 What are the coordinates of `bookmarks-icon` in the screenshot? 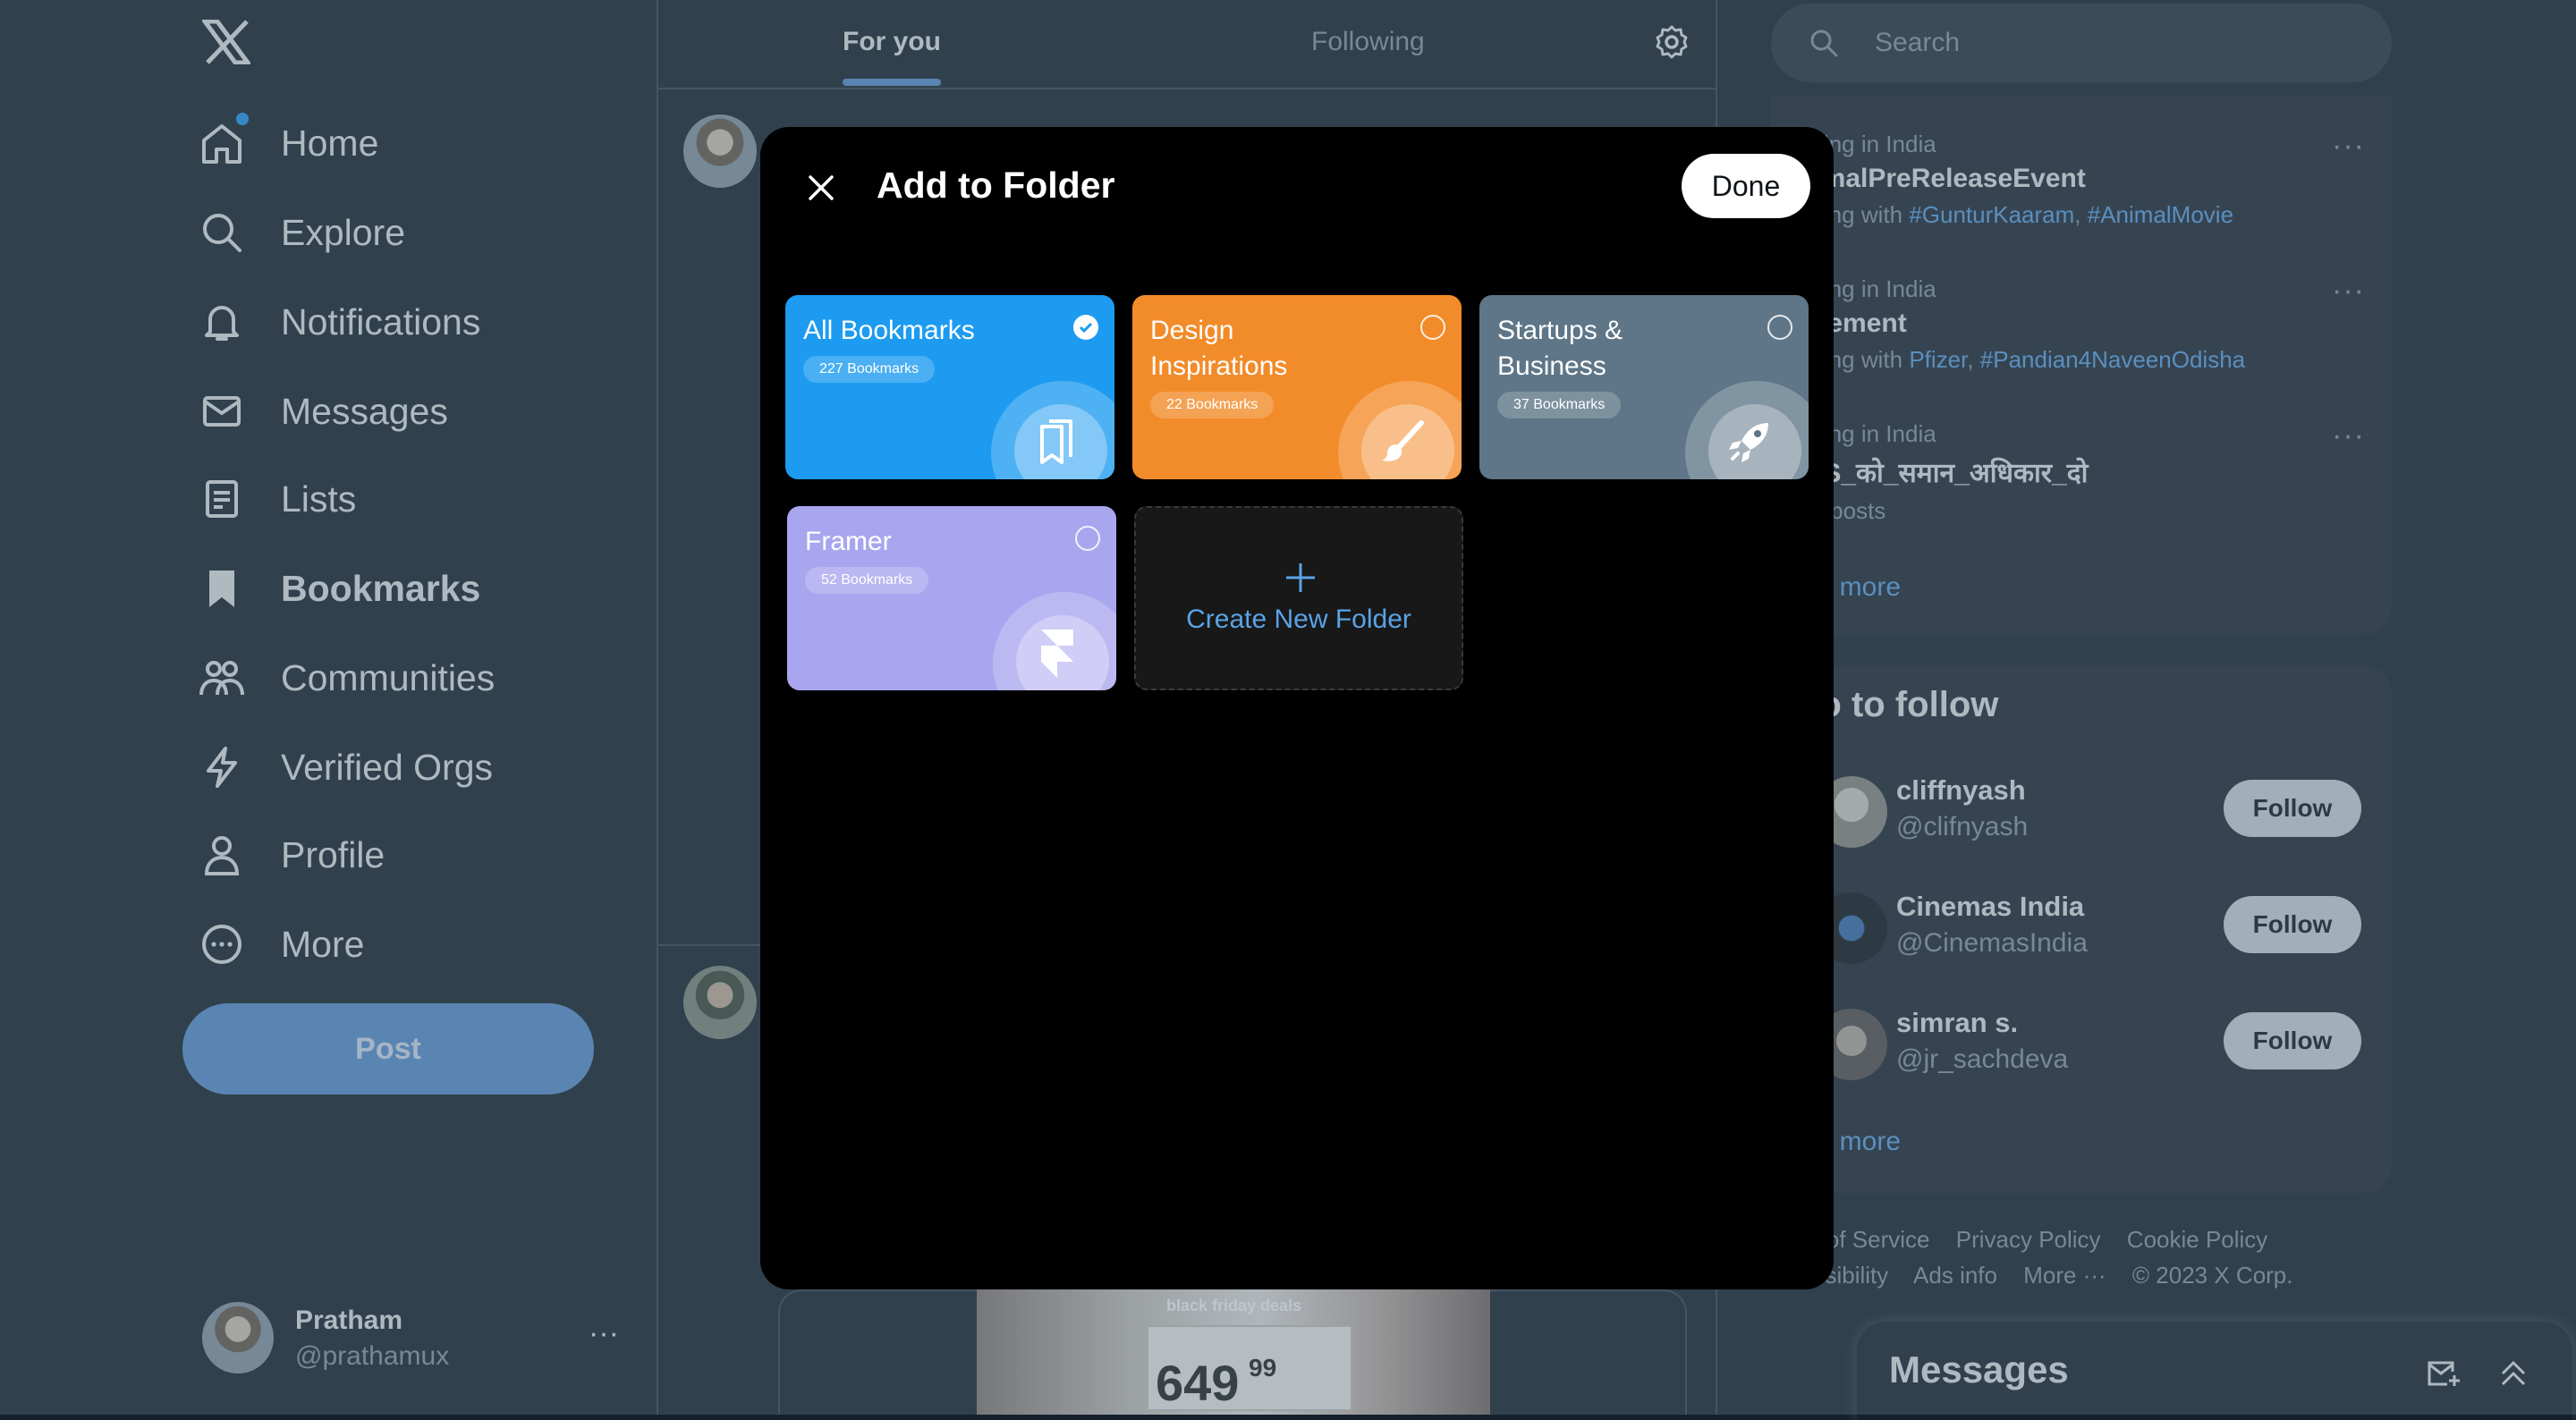 It's located at (1059, 443).